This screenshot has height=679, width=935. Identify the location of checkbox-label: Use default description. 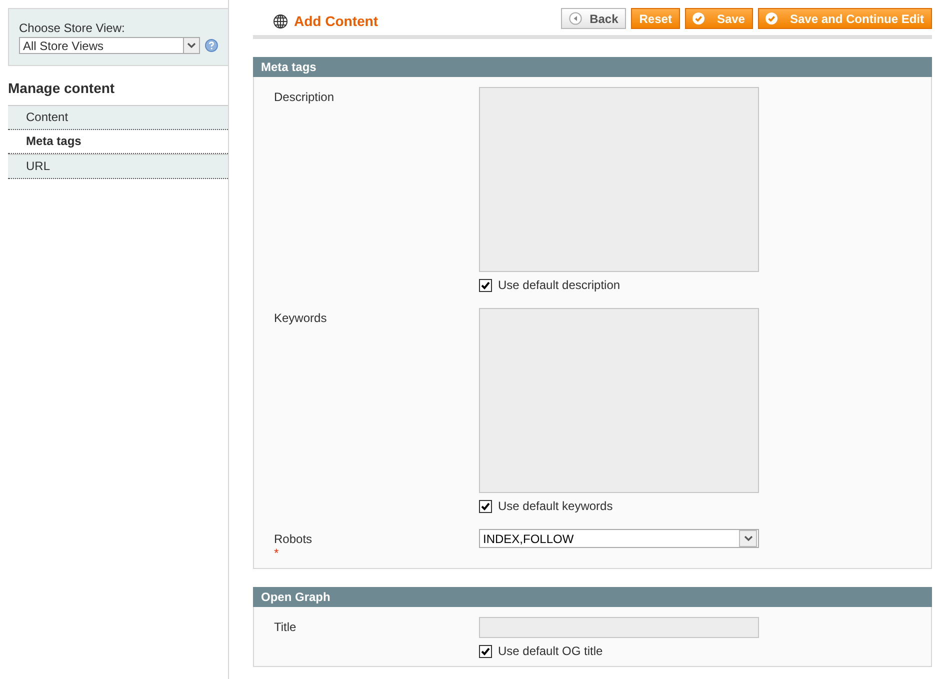
(559, 285).